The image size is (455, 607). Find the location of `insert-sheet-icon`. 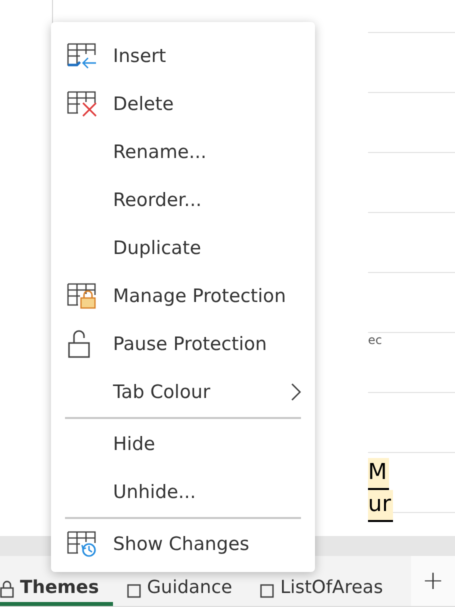

insert-sheet-icon is located at coordinates (82, 56).